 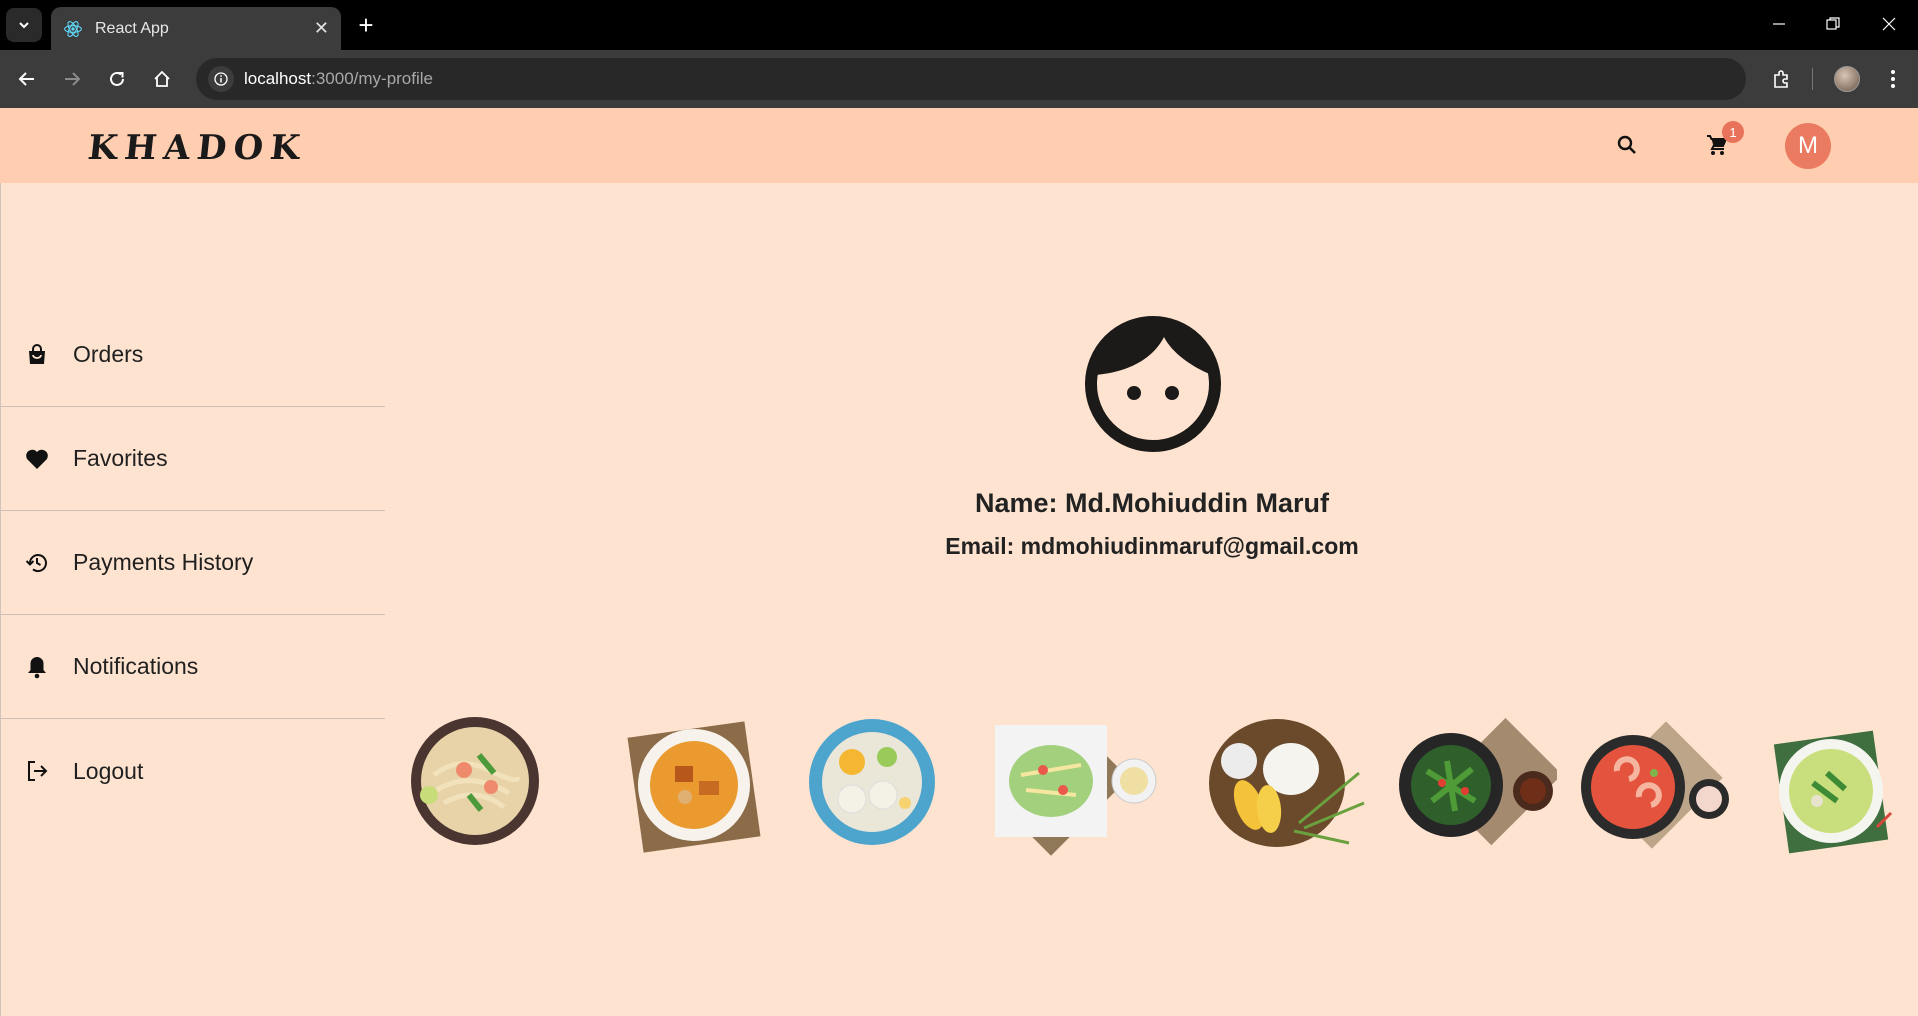 I want to click on extensions-icon, so click(x=1781, y=79).